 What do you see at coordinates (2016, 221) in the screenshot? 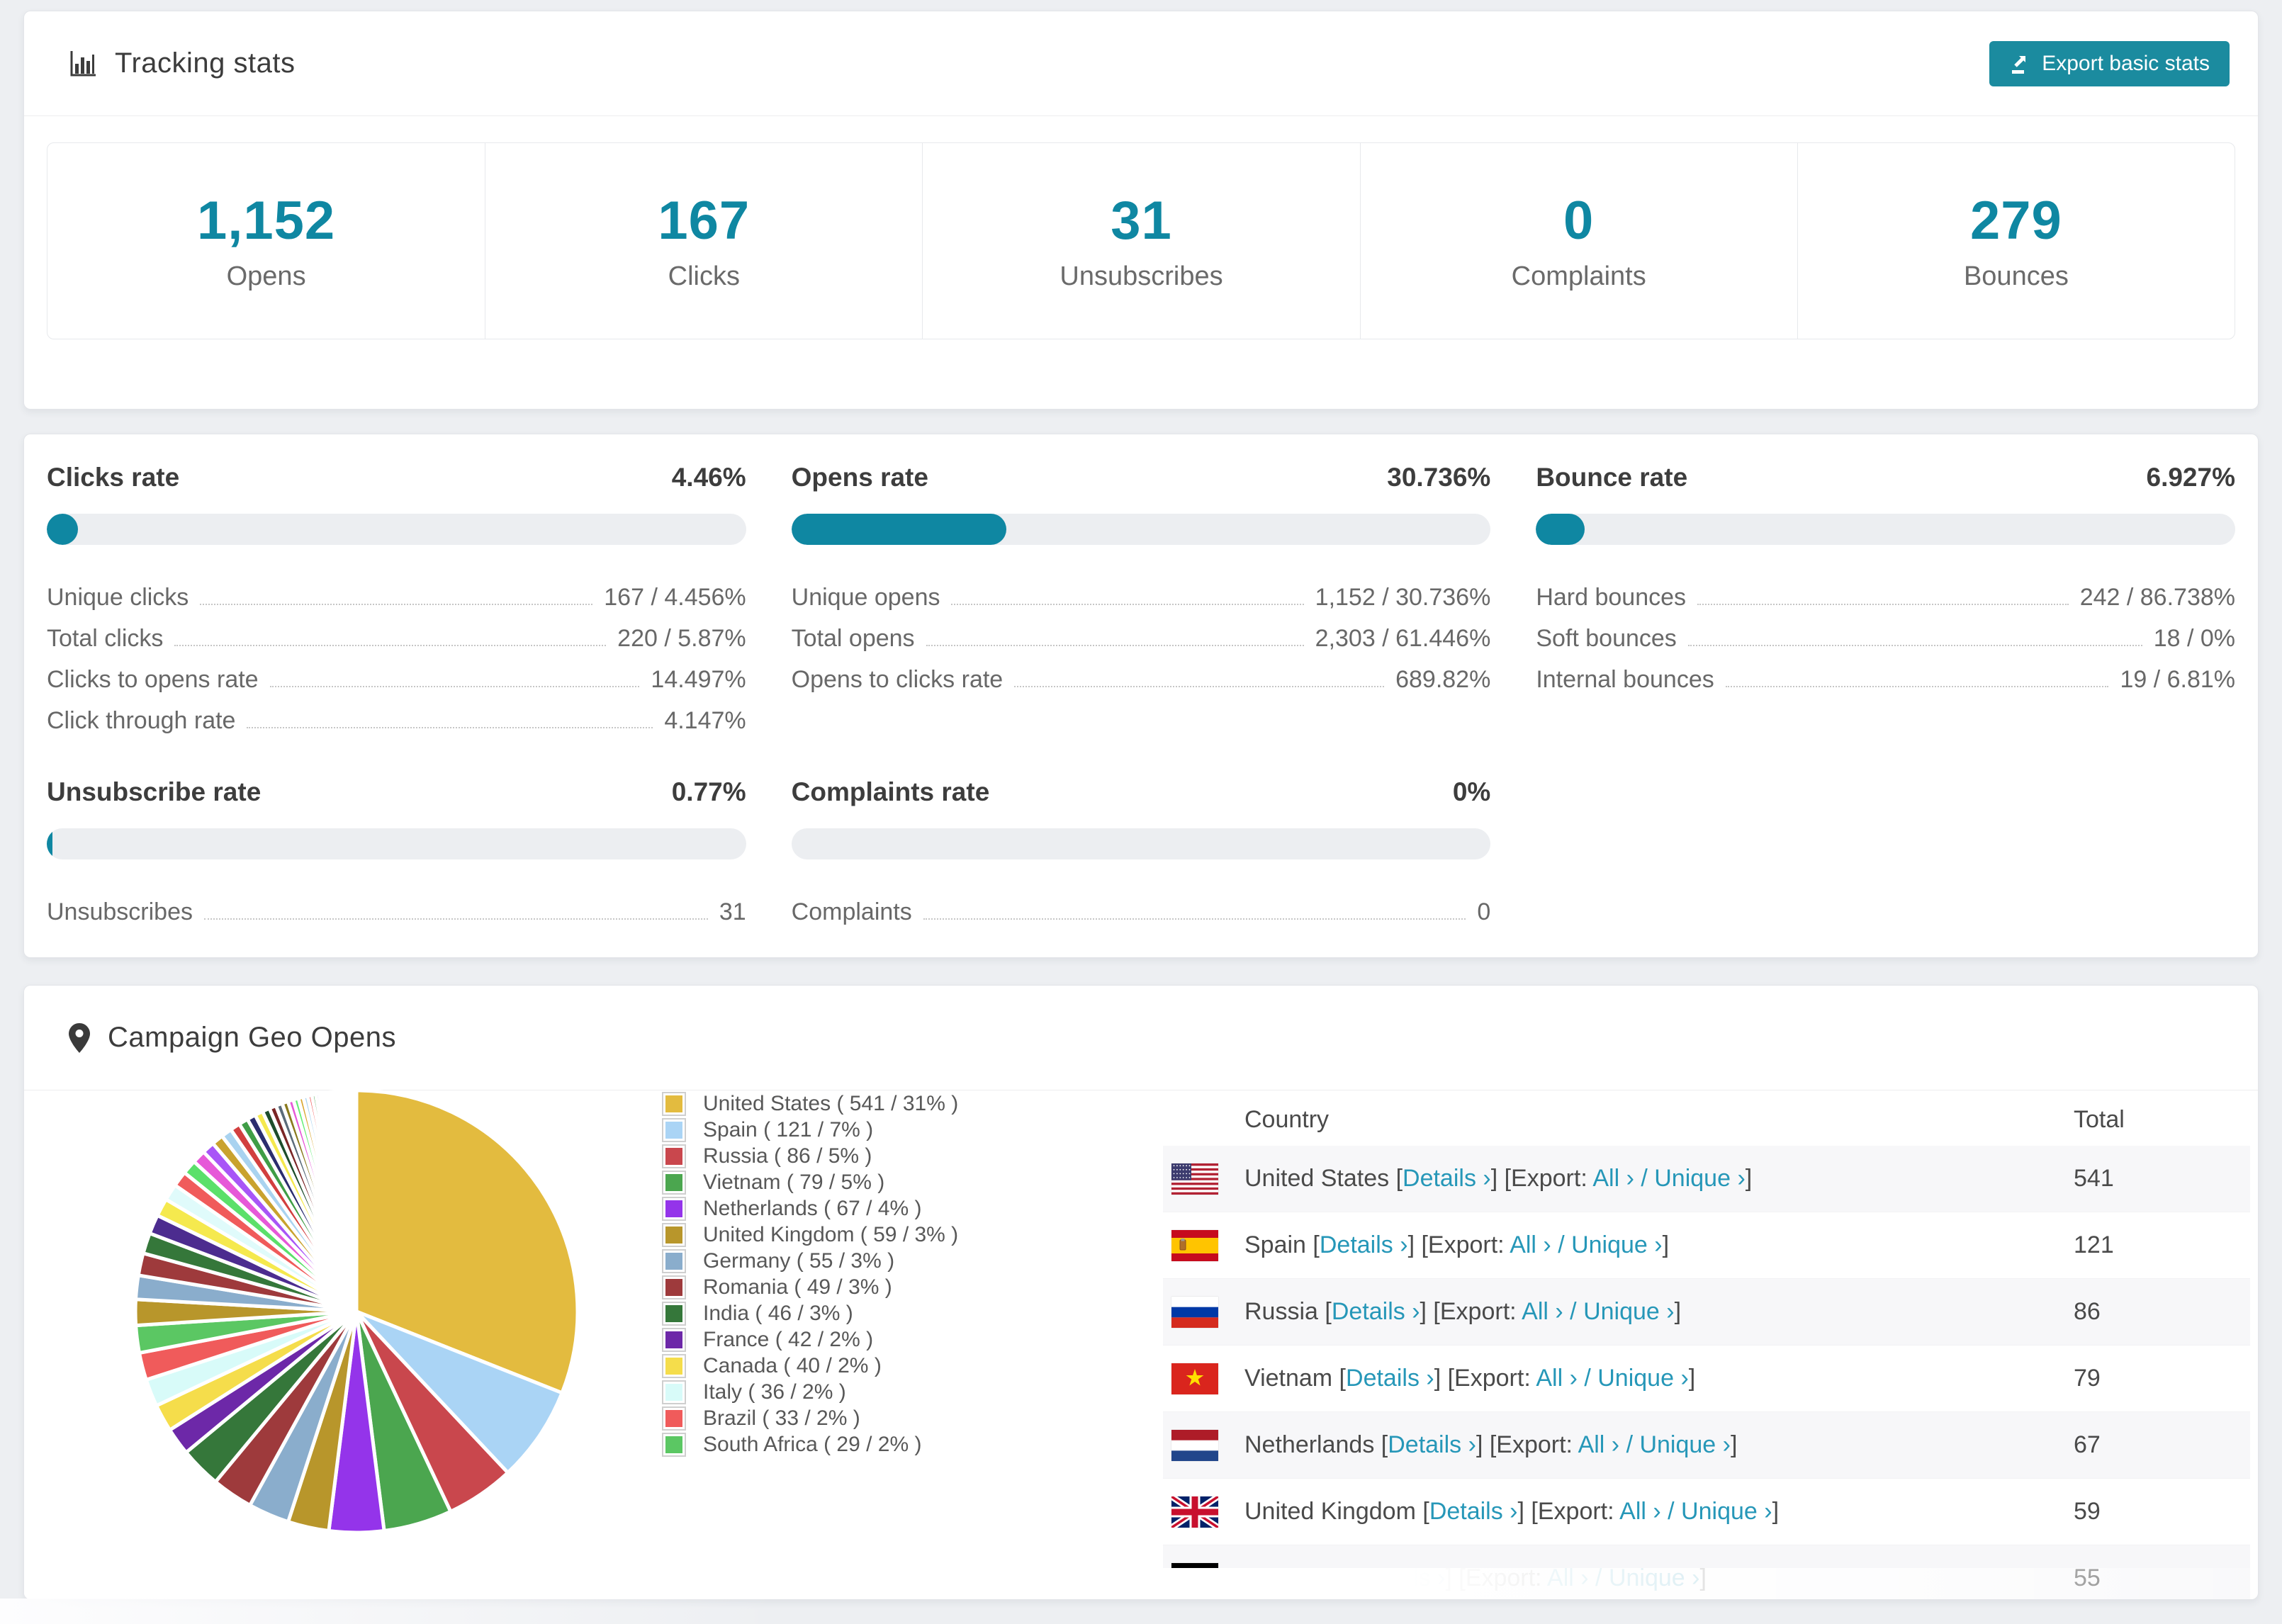
I see `summary-value: 279` at bounding box center [2016, 221].